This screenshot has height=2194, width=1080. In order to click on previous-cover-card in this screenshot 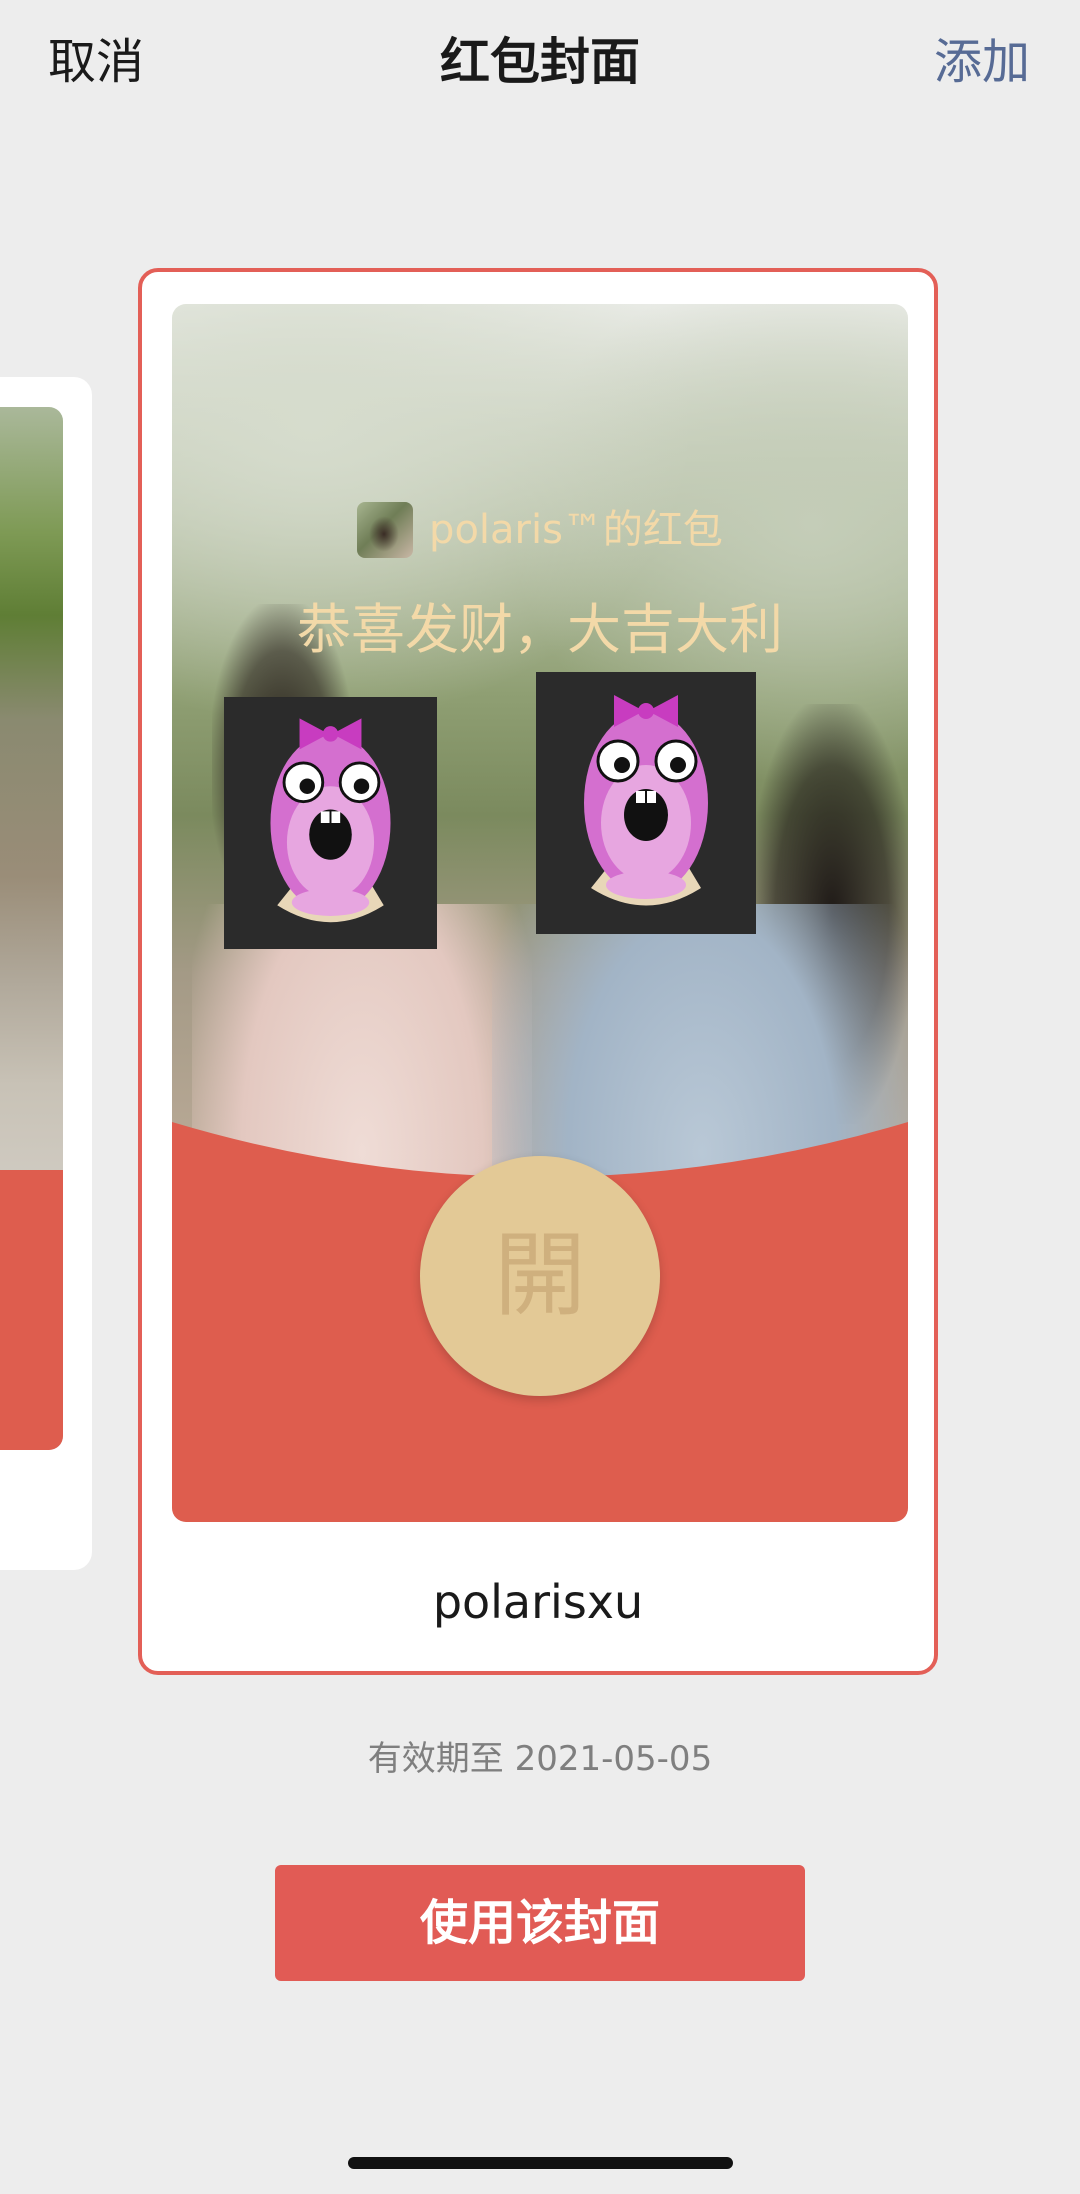, I will do `click(46, 973)`.